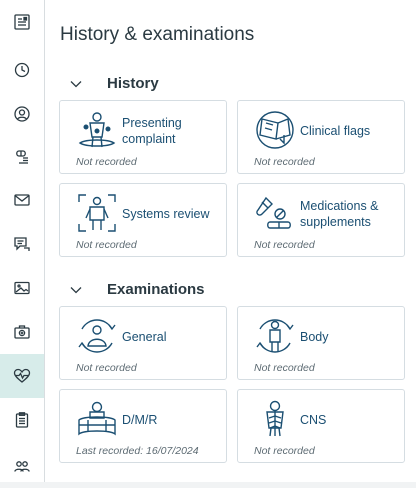 The image size is (416, 488). What do you see at coordinates (275, 336) in the screenshot?
I see `body-exam-icon` at bounding box center [275, 336].